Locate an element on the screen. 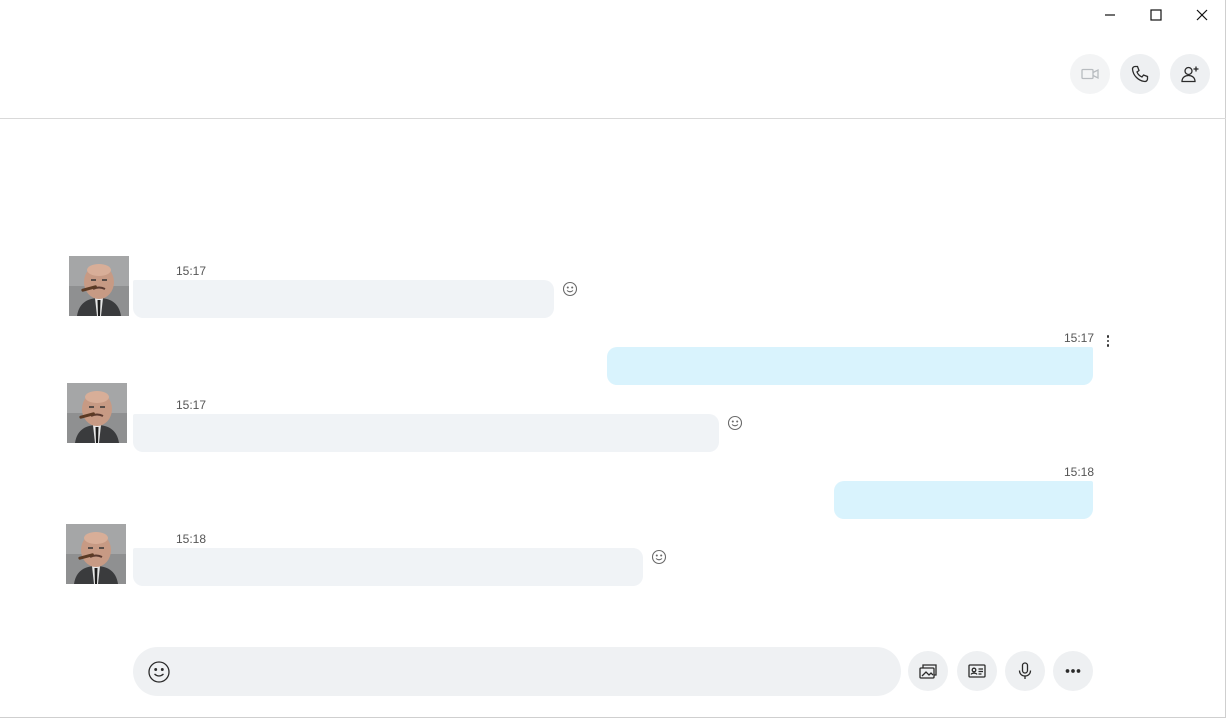  contact-card-icon is located at coordinates (977, 671).